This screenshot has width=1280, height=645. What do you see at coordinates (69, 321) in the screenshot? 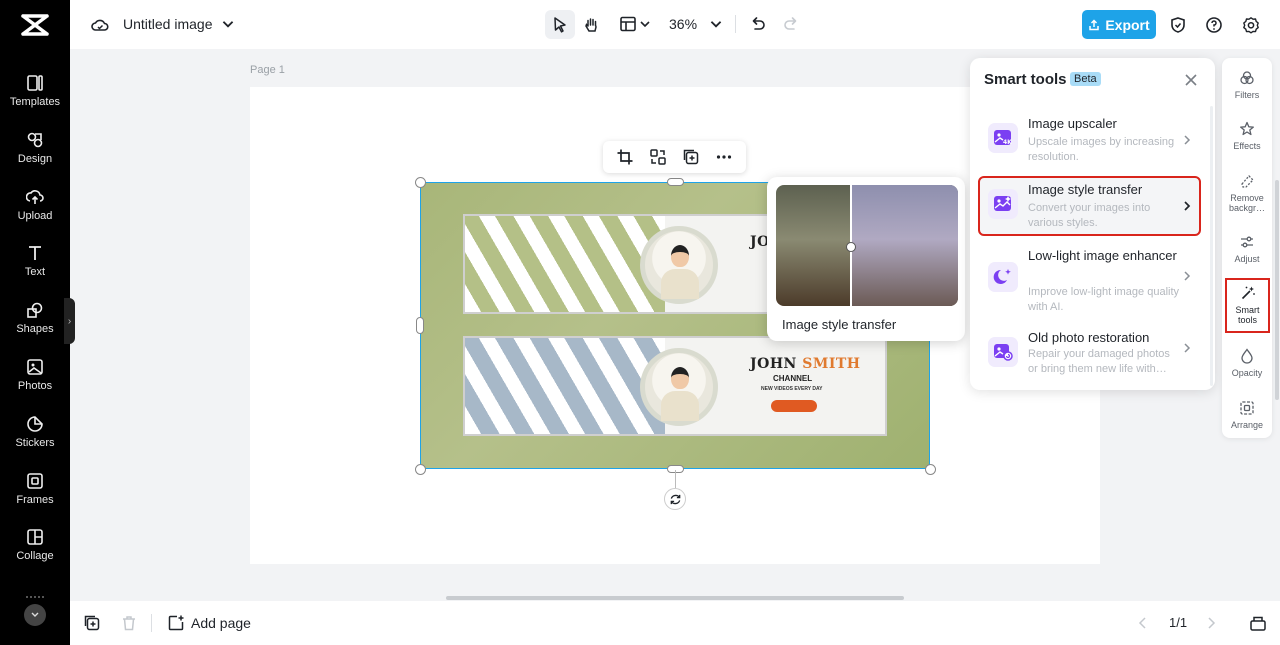
I see `sidebar-collapse-handle: ›` at bounding box center [69, 321].